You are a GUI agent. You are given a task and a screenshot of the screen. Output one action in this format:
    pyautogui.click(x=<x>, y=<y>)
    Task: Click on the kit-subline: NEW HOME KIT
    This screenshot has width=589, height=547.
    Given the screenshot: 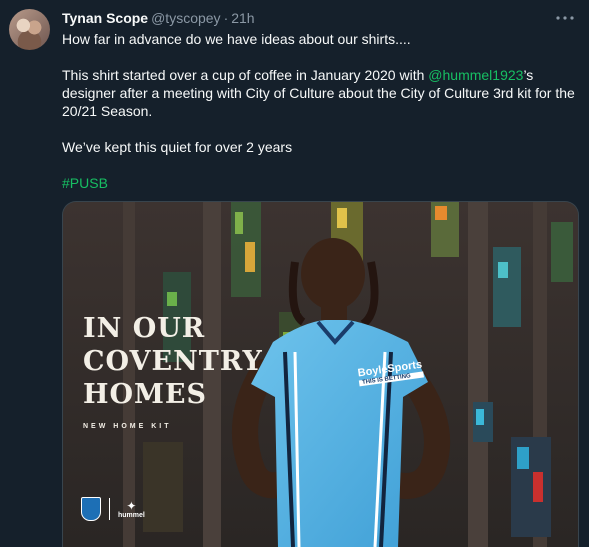 What is the action you would take?
    pyautogui.click(x=127, y=426)
    